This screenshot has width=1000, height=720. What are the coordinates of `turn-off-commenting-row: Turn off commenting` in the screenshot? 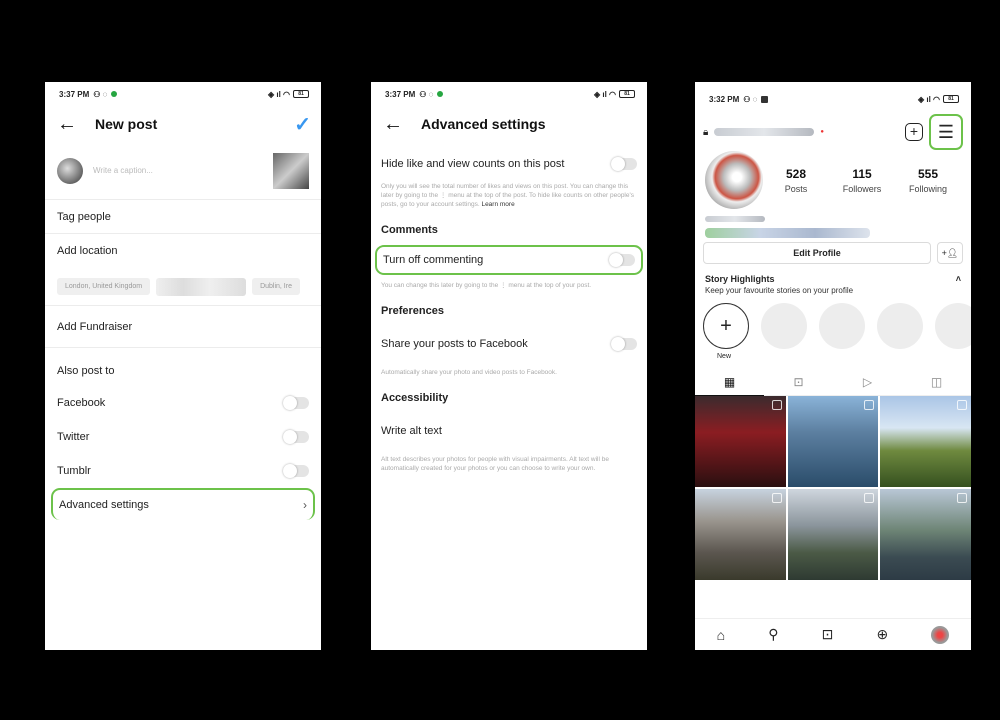 It's located at (509, 260).